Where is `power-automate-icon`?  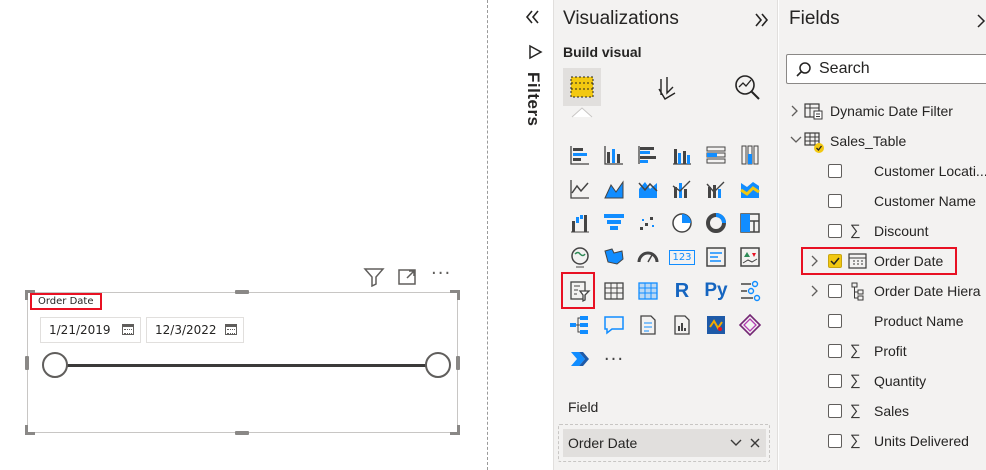 power-automate-icon is located at coordinates (580, 359).